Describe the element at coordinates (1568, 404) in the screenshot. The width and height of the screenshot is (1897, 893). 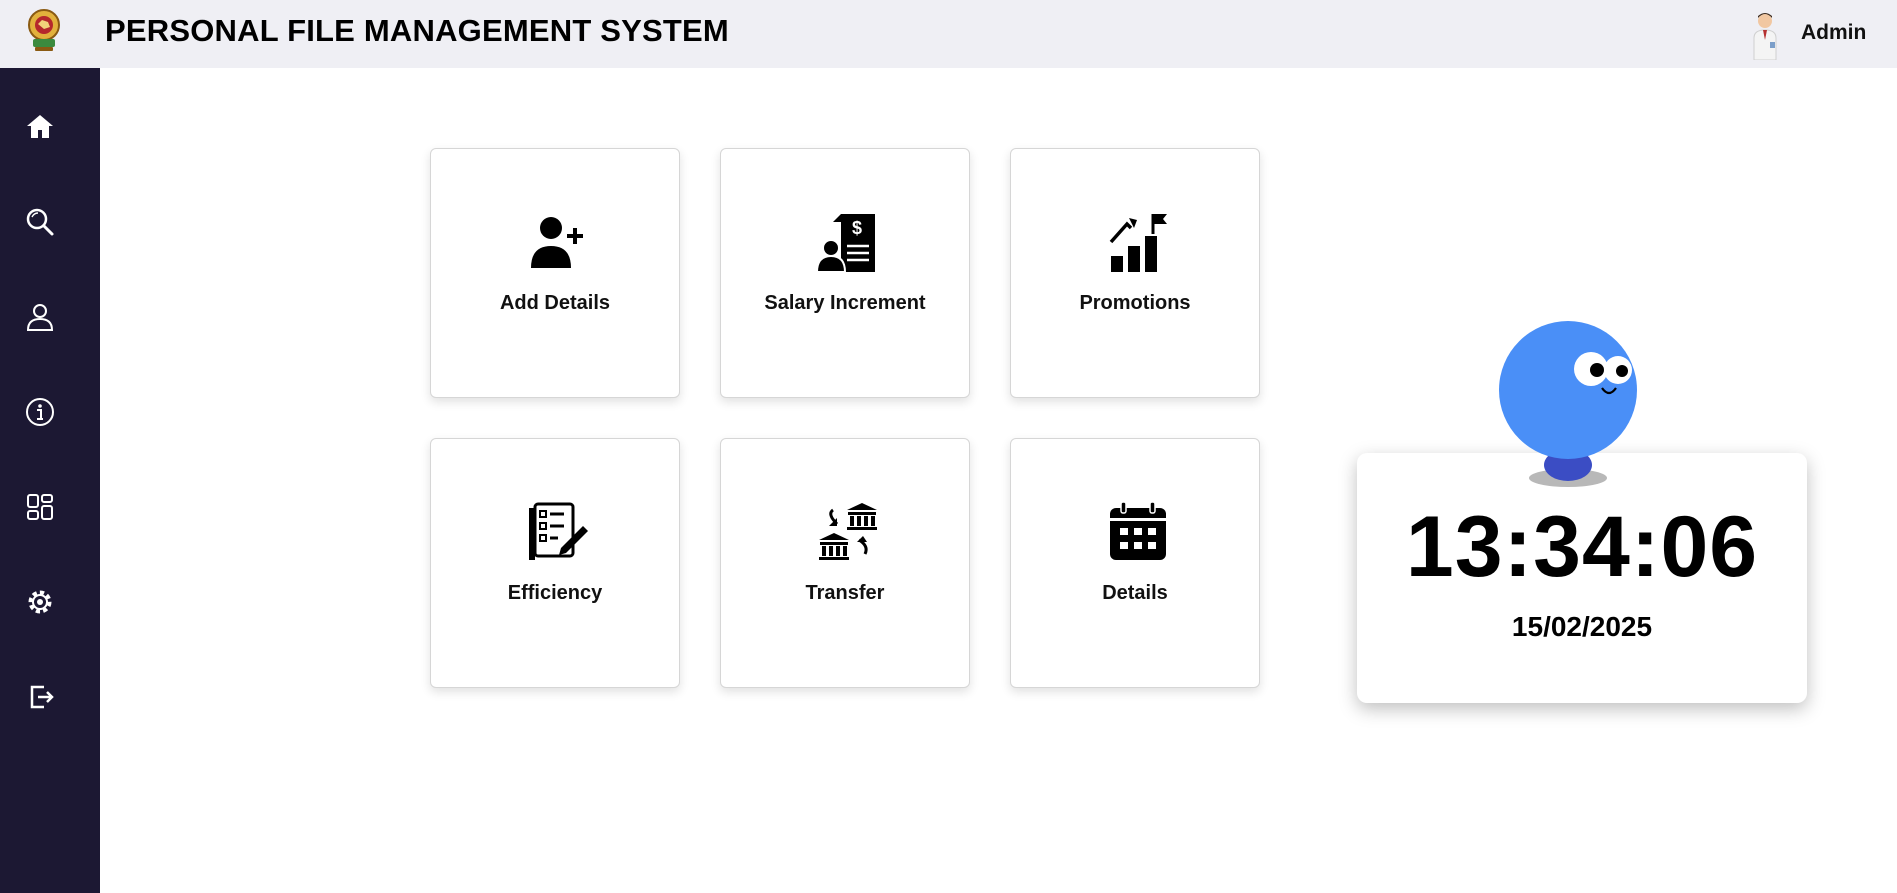
I see `mascot-character` at that location.